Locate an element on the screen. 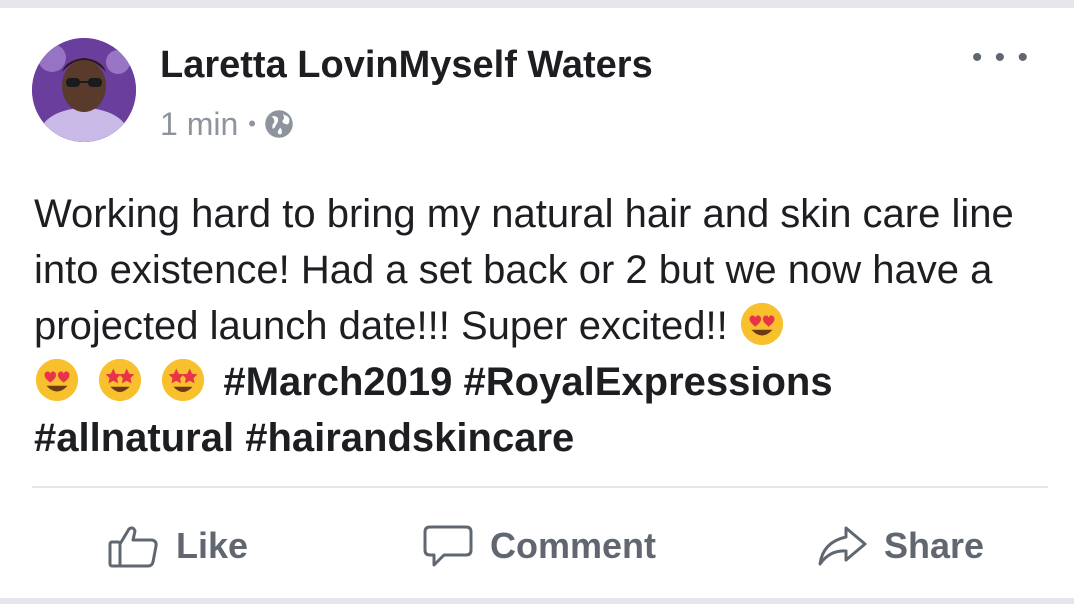 This screenshot has height=604, width=1074. comment-label: Comment is located at coordinates (573, 545).